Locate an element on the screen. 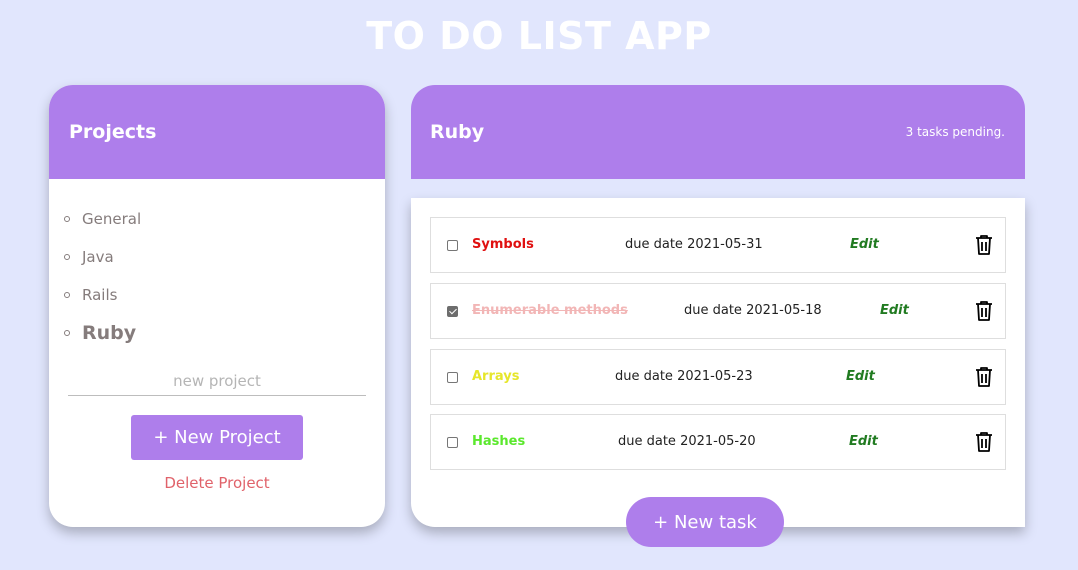 The height and width of the screenshot is (570, 1078). project-item-label: Rails is located at coordinates (100, 295).